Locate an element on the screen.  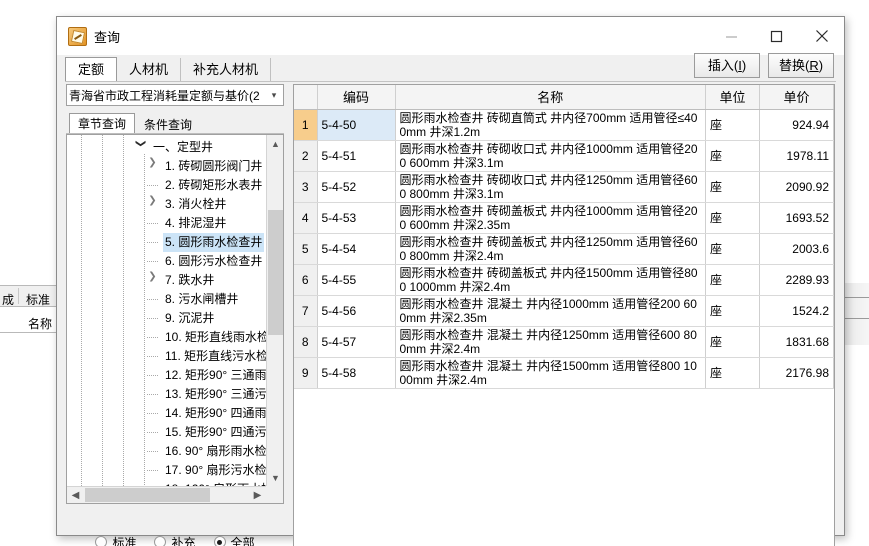
row-price: 1831.68 is located at coordinates (796, 342).